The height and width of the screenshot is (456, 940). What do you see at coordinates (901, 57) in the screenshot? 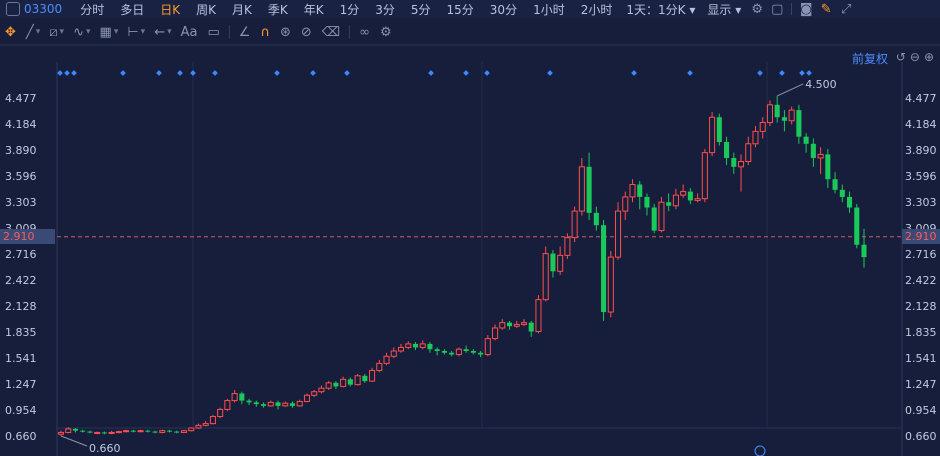
I see `undo-icon: ↺` at bounding box center [901, 57].